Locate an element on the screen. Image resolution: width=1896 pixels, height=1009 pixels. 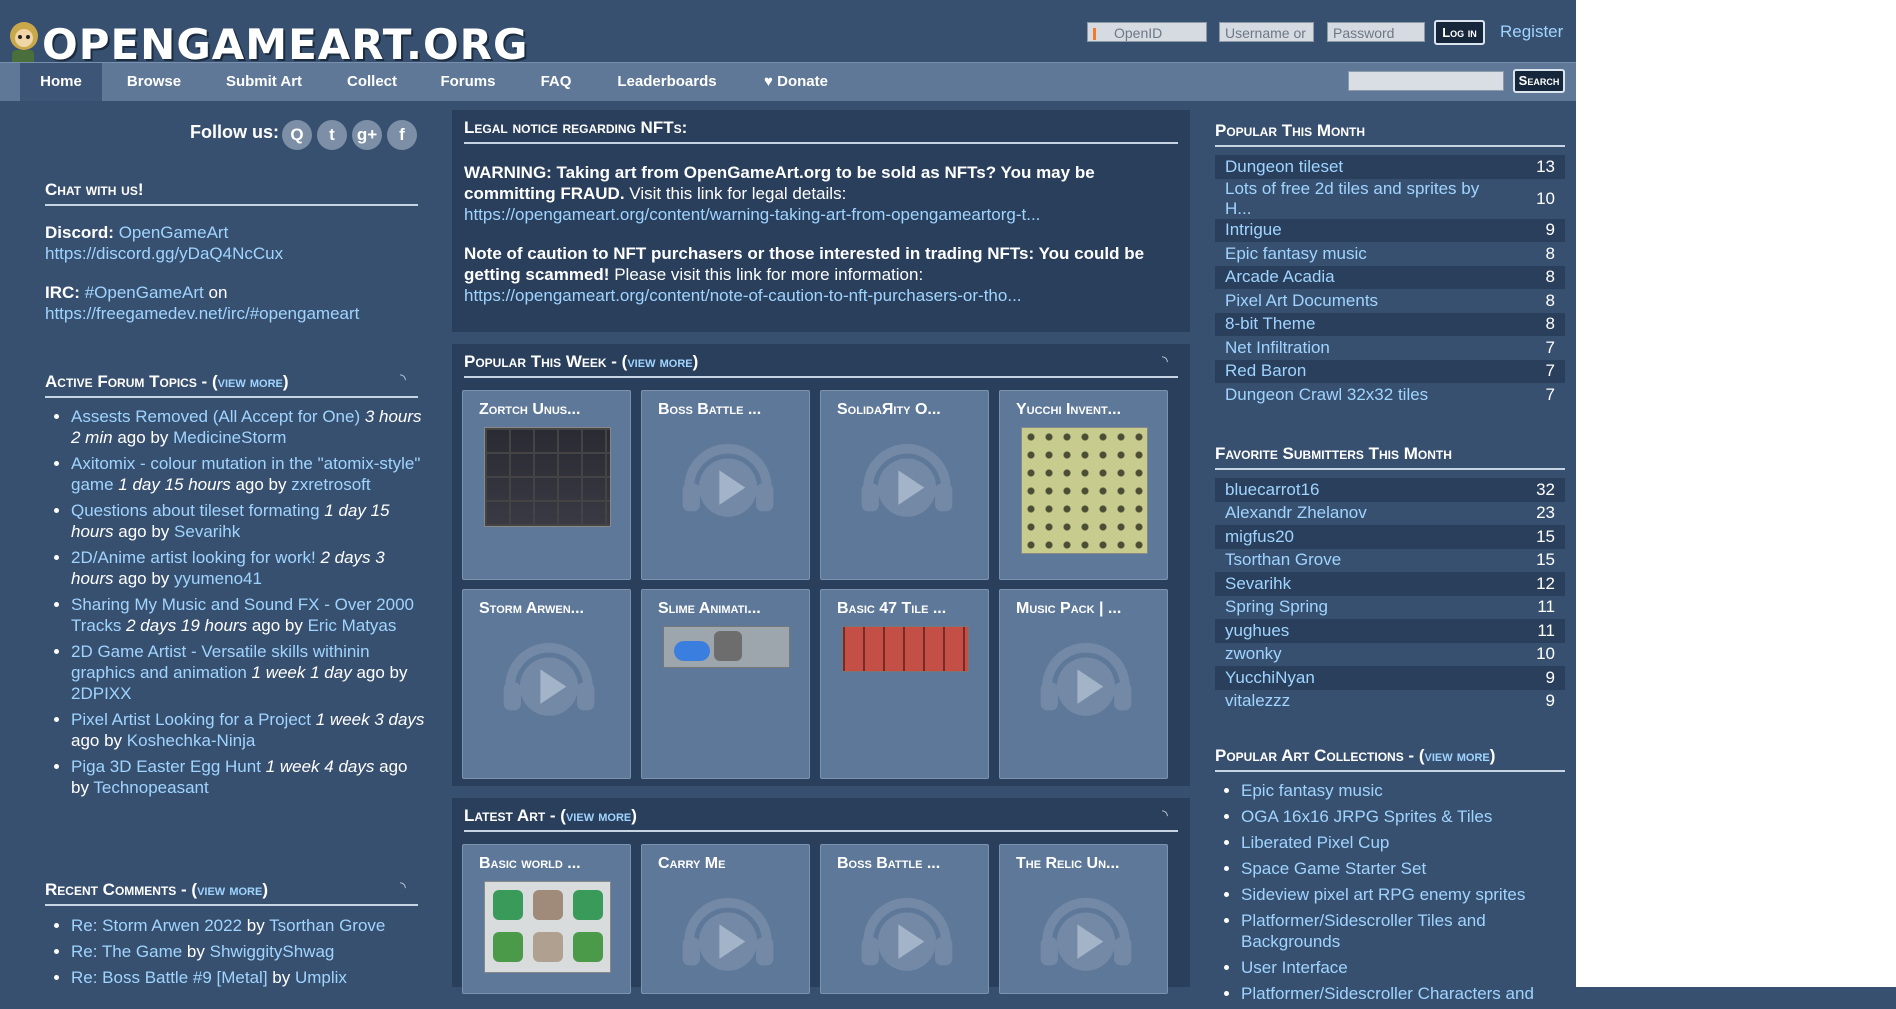
submitter-link: migfus20 is located at coordinates (1259, 536).